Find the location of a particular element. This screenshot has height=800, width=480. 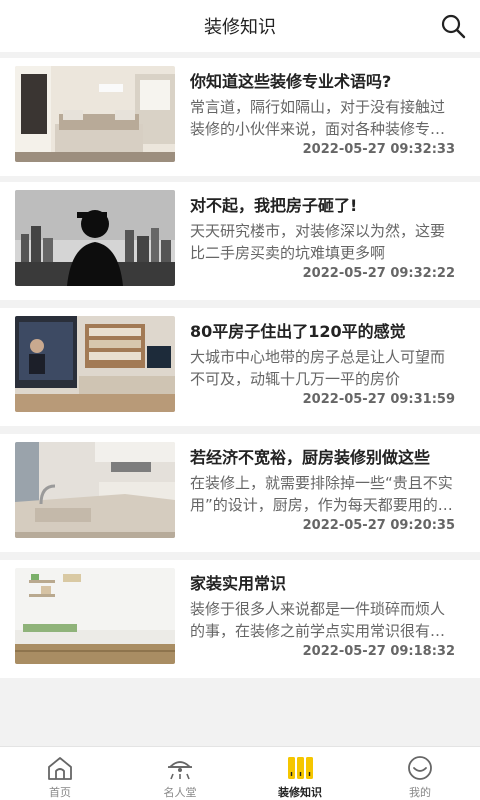

tab-label: 装修知识 is located at coordinates (300, 792).